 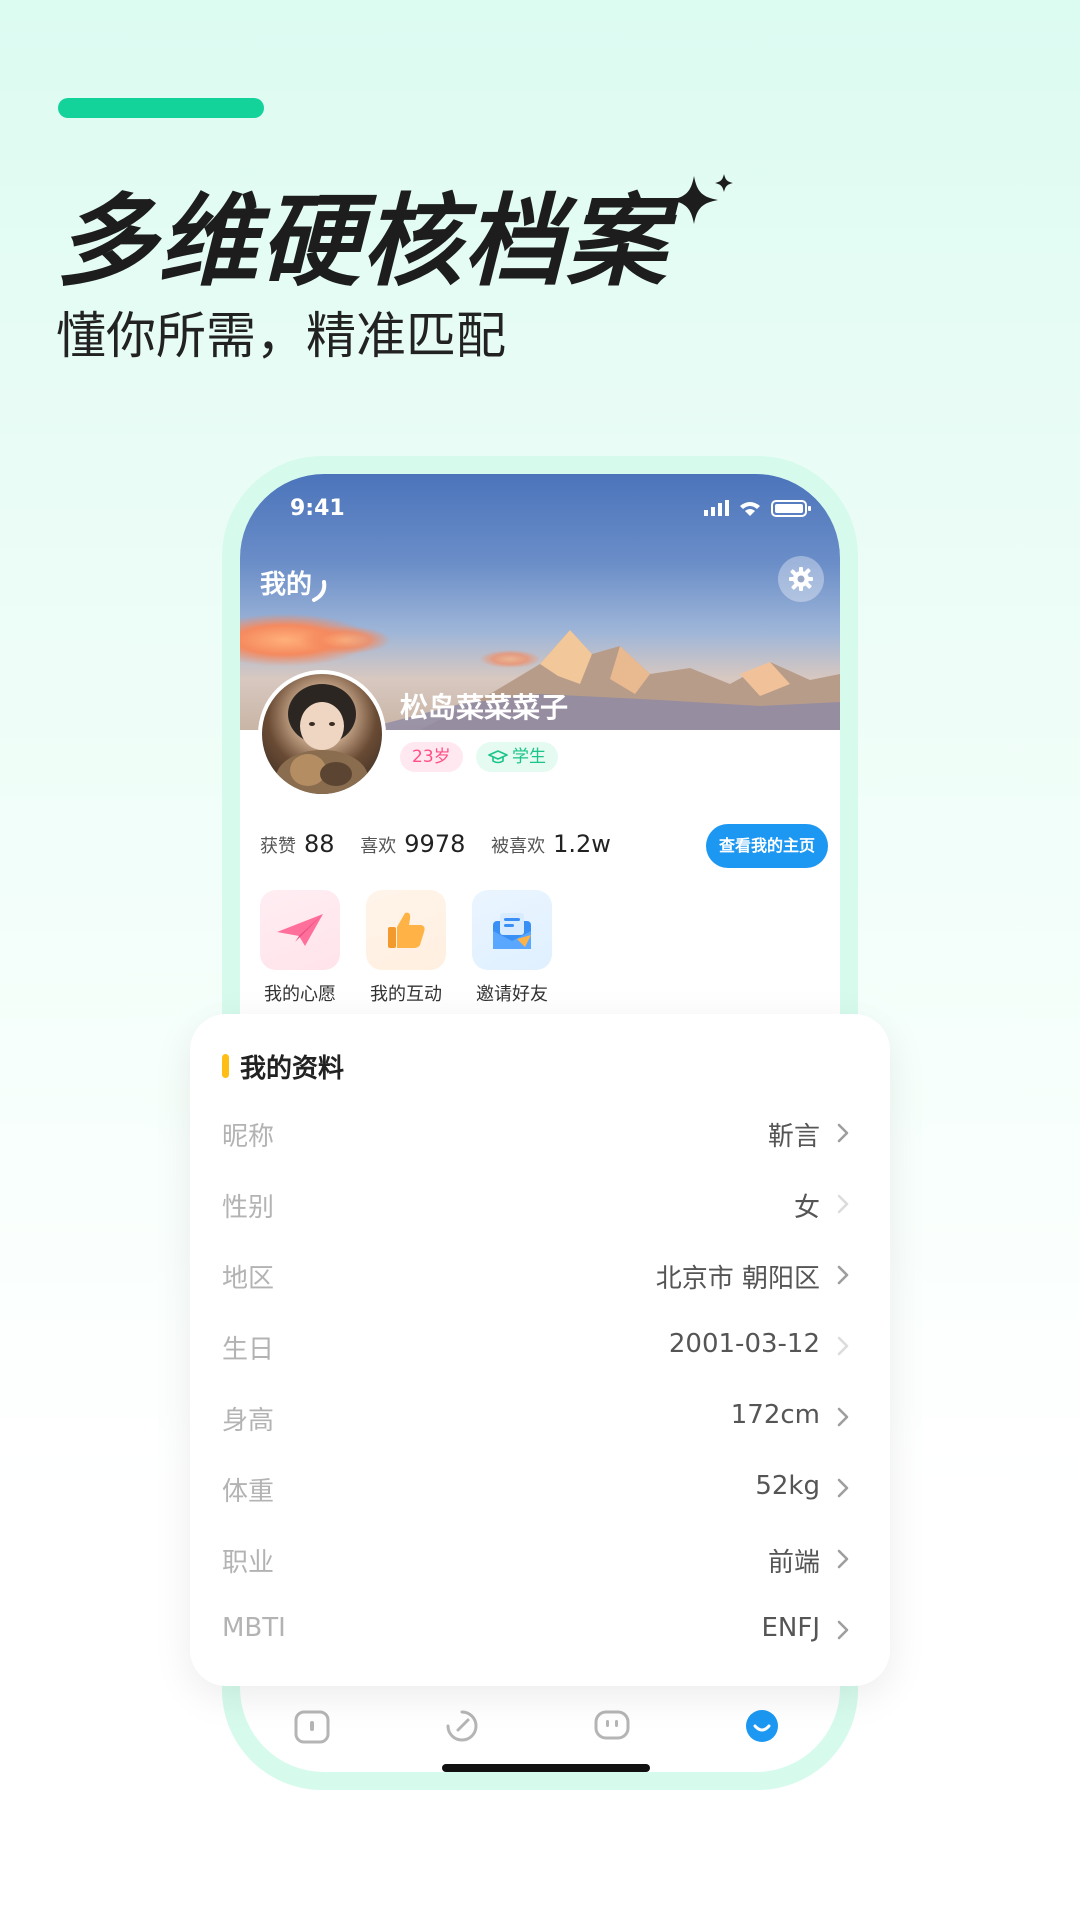 I want to click on row-mbti: MBTI ENFJ, so click(x=542, y=1630).